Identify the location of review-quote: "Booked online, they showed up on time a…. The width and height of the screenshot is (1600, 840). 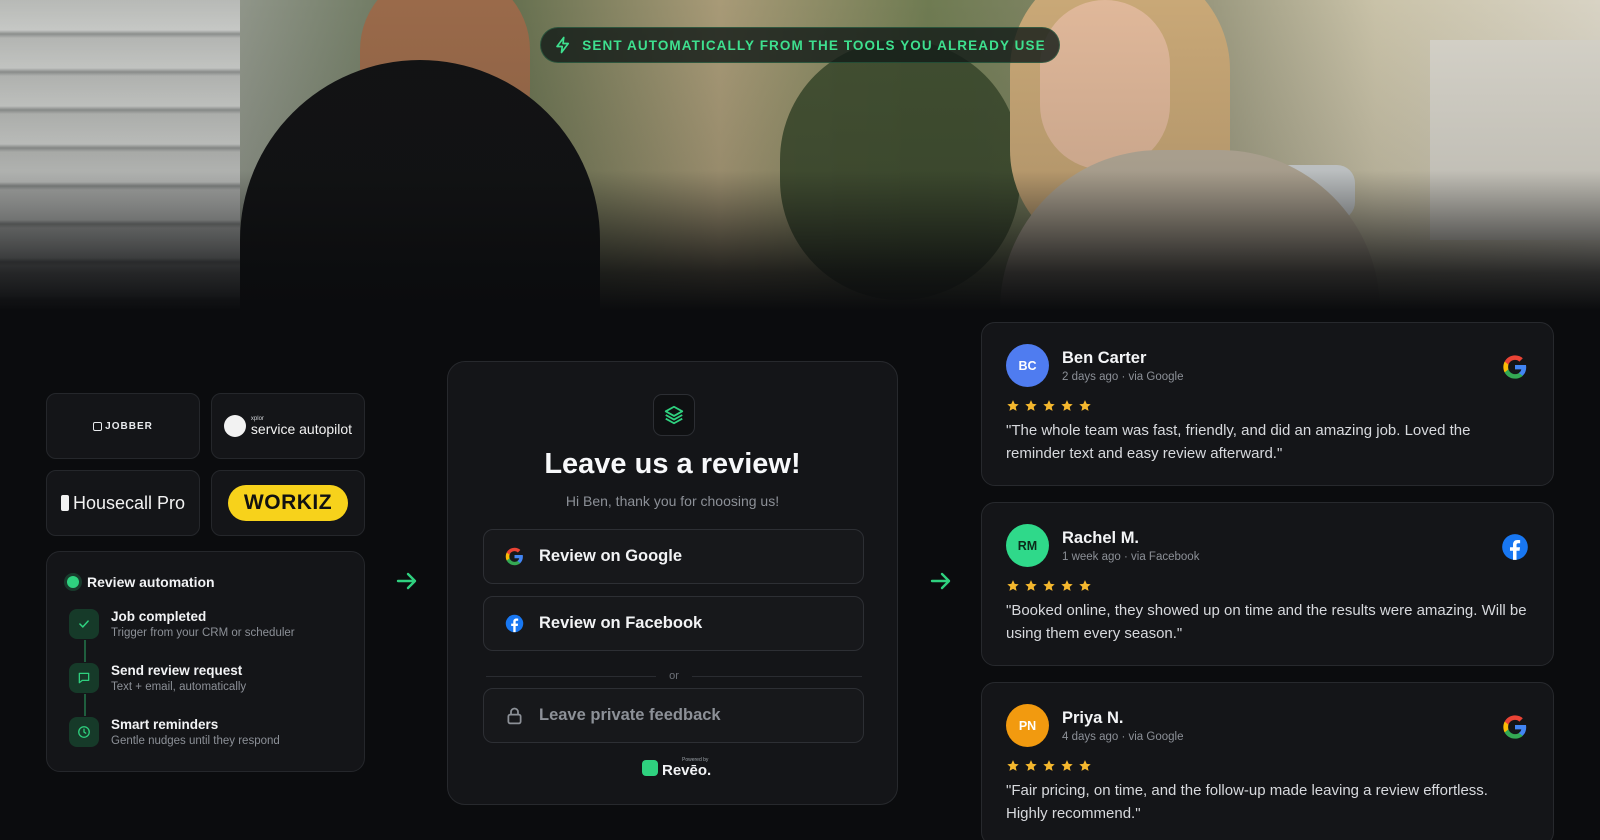
(1266, 622).